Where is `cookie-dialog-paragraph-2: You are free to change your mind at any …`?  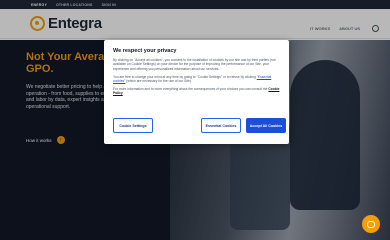 cookie-dialog-paragraph-2: You are free to change your mind at any … is located at coordinates (196, 79).